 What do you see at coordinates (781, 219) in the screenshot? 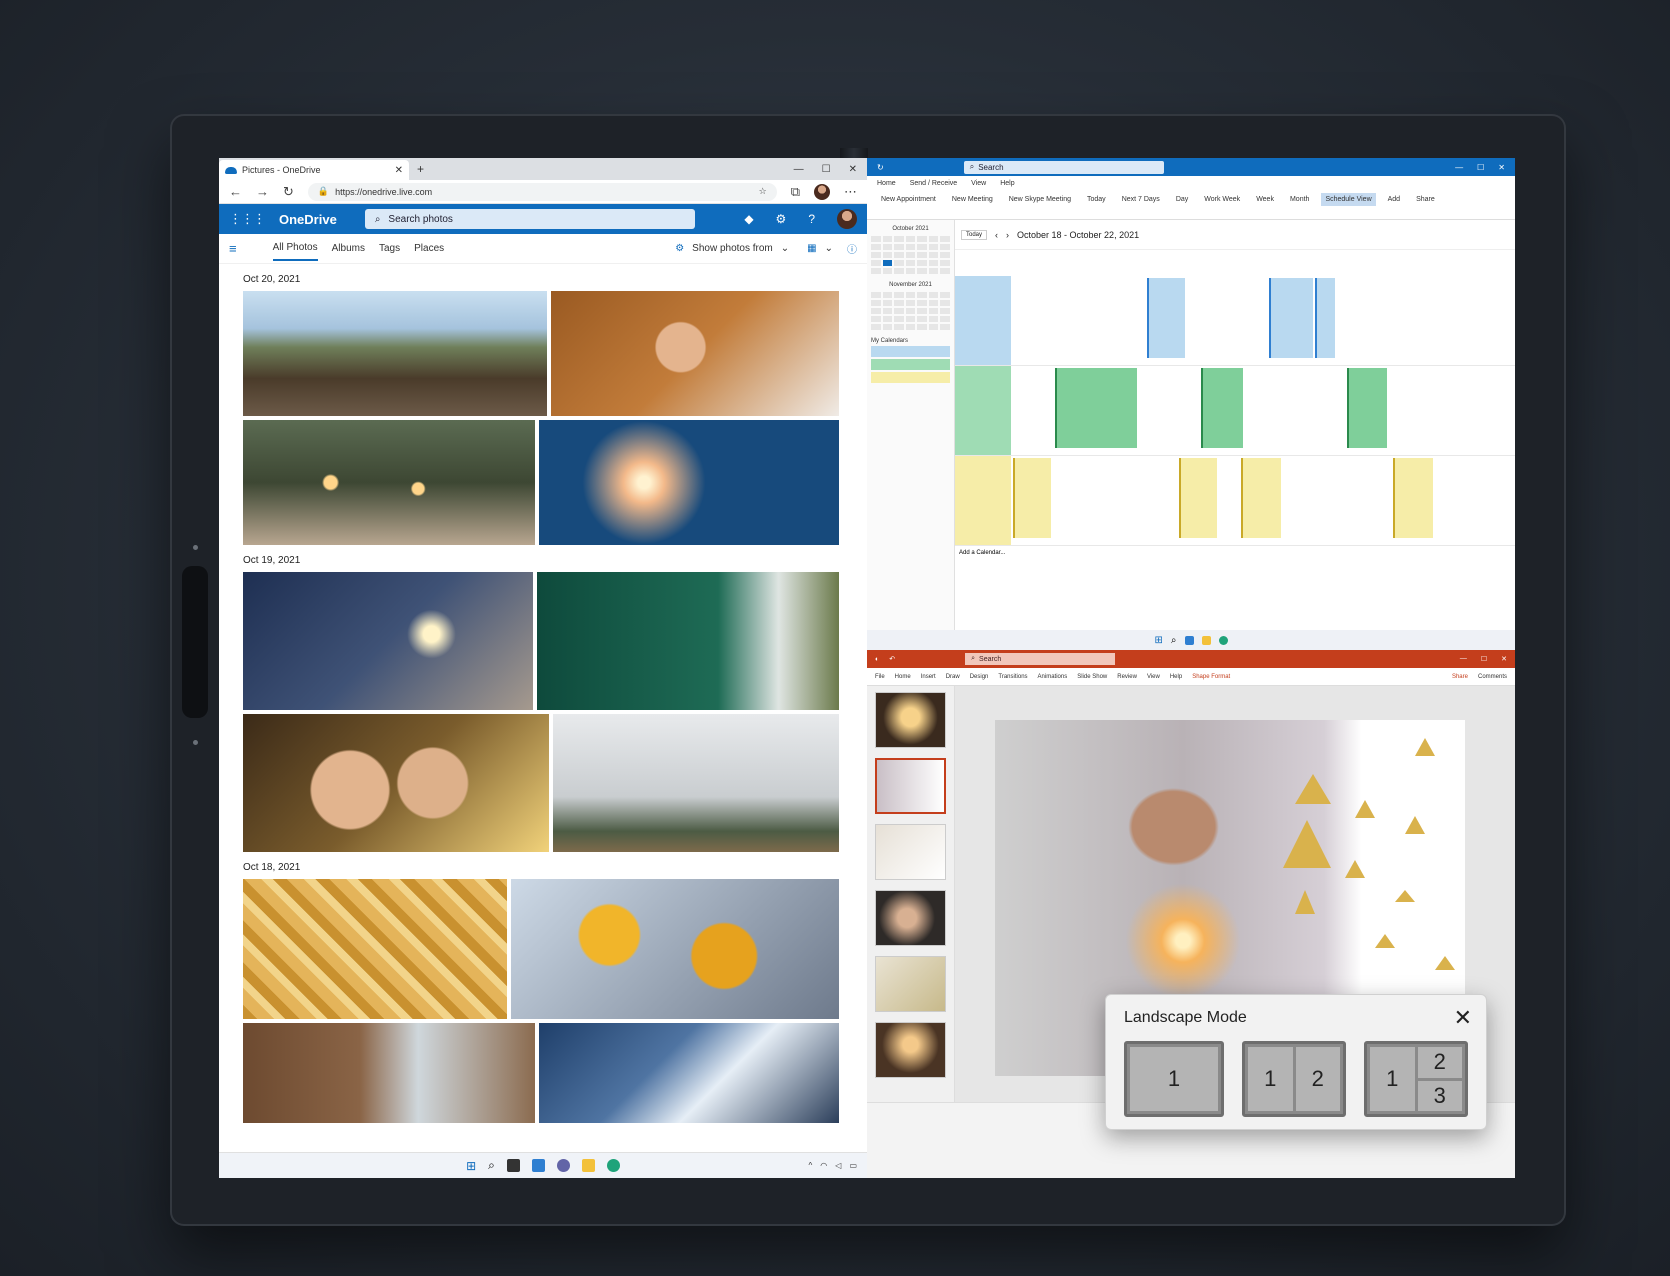
I see `gear-icon: ⚙` at bounding box center [781, 219].